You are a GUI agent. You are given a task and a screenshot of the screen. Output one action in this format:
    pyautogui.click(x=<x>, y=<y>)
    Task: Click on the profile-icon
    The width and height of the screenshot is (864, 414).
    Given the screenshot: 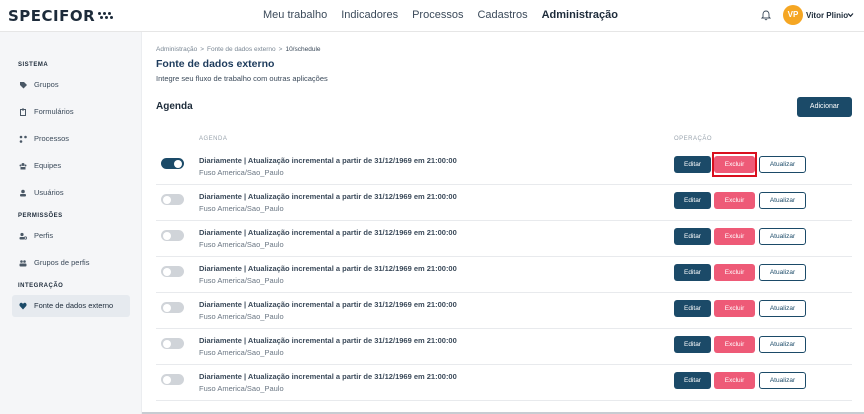 What is the action you would take?
    pyautogui.click(x=23, y=236)
    